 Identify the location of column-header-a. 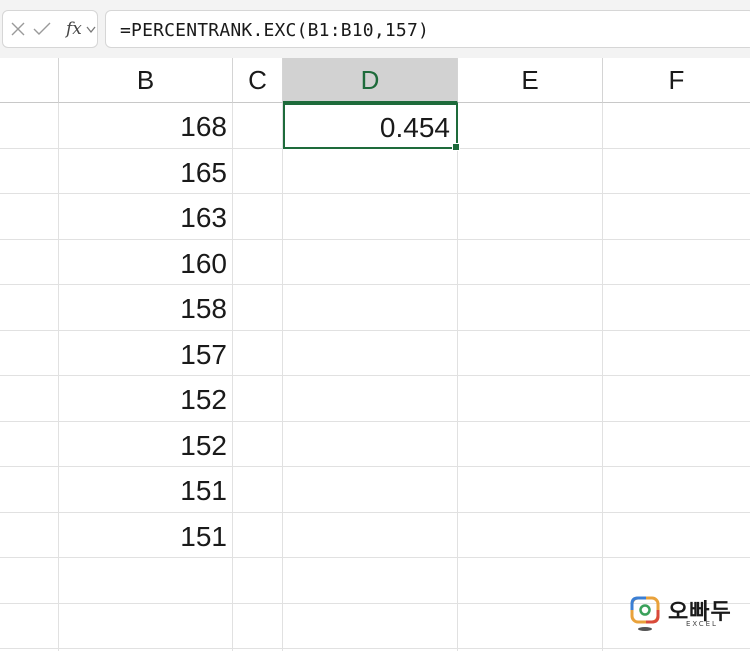
(29, 80).